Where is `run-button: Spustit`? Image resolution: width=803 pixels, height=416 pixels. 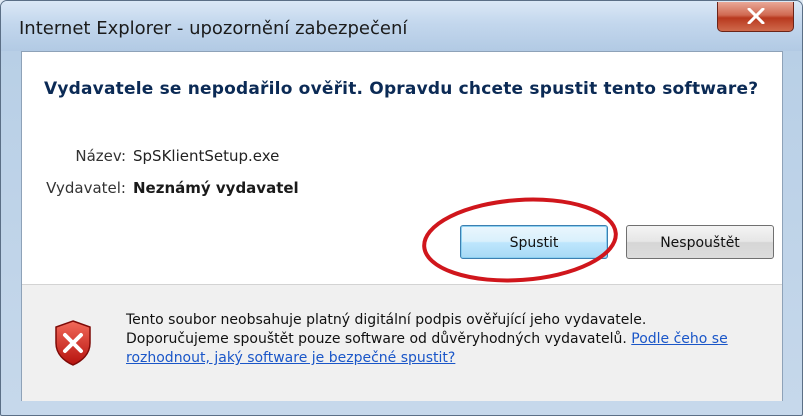 run-button: Spustit is located at coordinates (534, 242).